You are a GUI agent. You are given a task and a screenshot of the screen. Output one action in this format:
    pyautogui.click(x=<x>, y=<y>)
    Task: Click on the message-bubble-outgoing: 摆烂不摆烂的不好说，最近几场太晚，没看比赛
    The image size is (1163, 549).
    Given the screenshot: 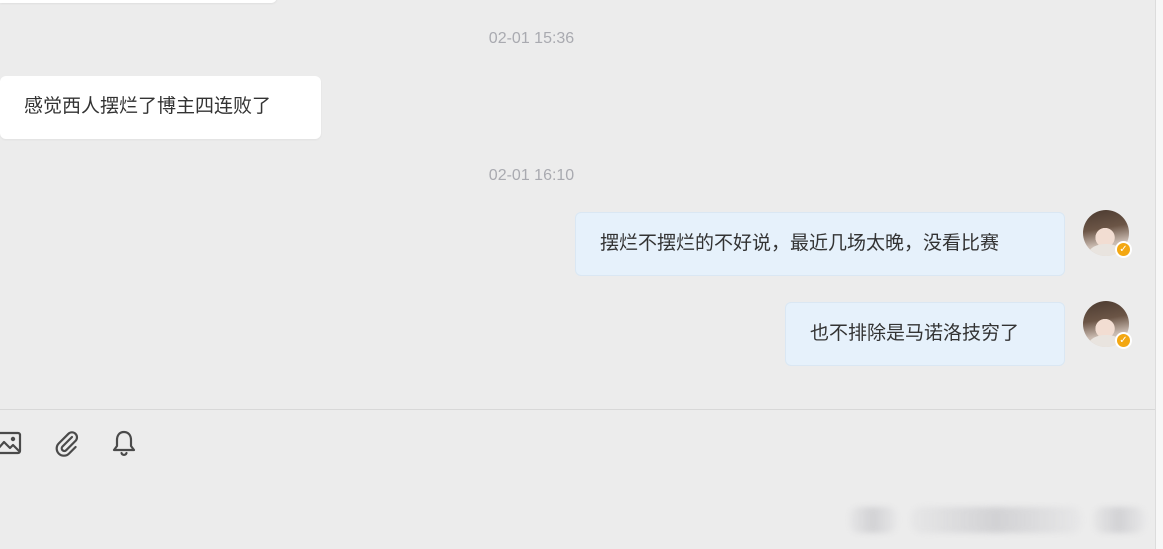 What is the action you would take?
    pyautogui.click(x=820, y=244)
    